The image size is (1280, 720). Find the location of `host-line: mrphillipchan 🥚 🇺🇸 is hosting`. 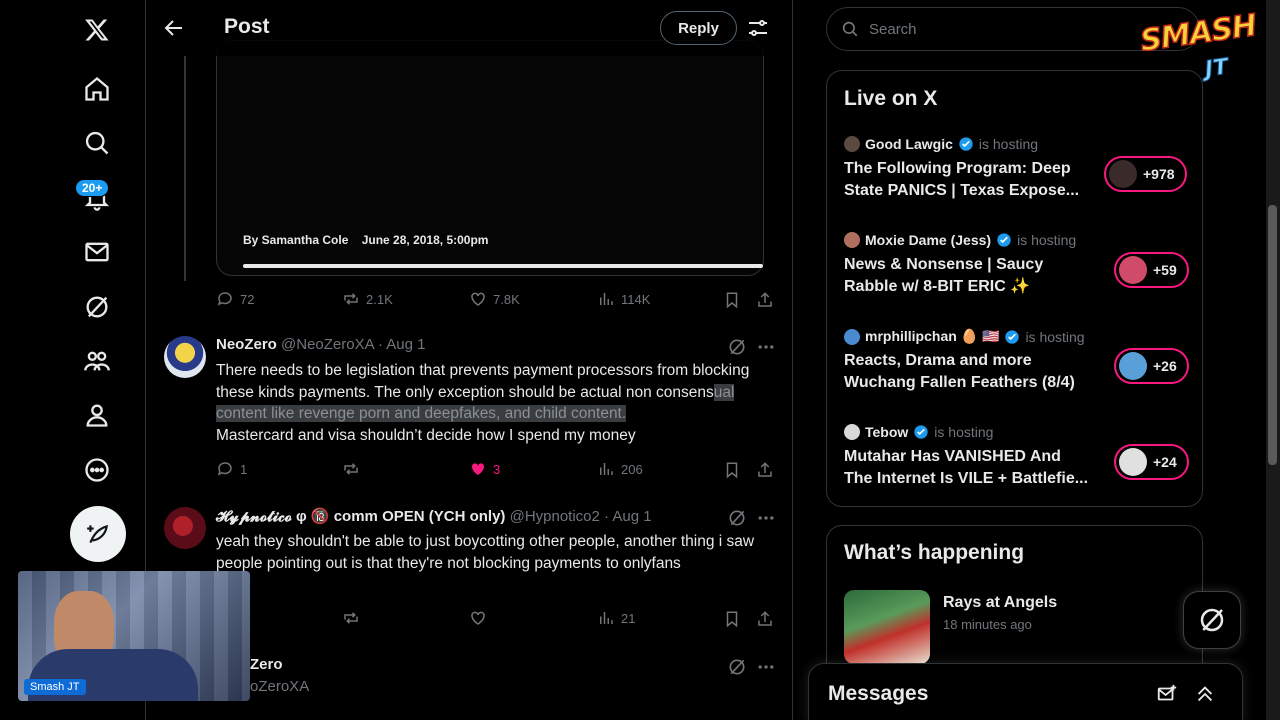

host-line: mrphillipchan 🥚 🇺🇸 is hosting is located at coordinates (964, 336).